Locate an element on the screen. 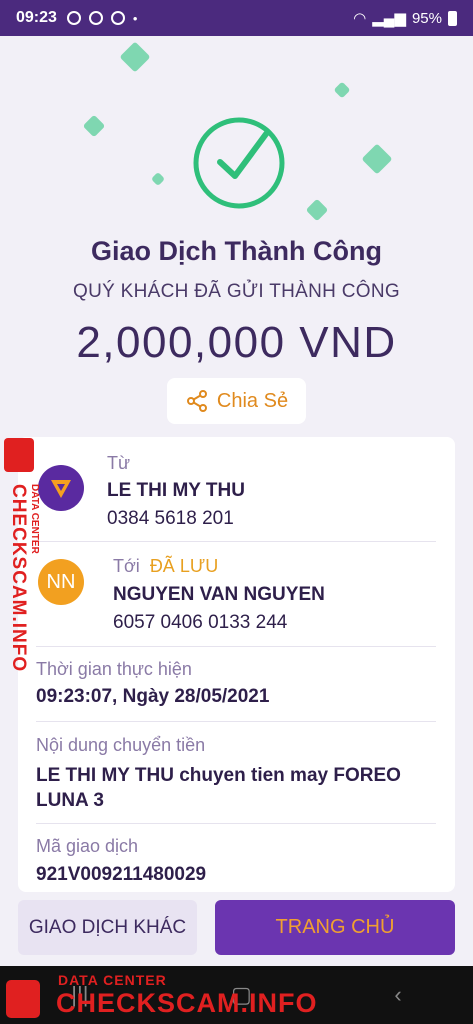 Image resolution: width=473 pixels, height=1024 pixels. saved-badge: ĐÃ LƯU is located at coordinates (184, 566).